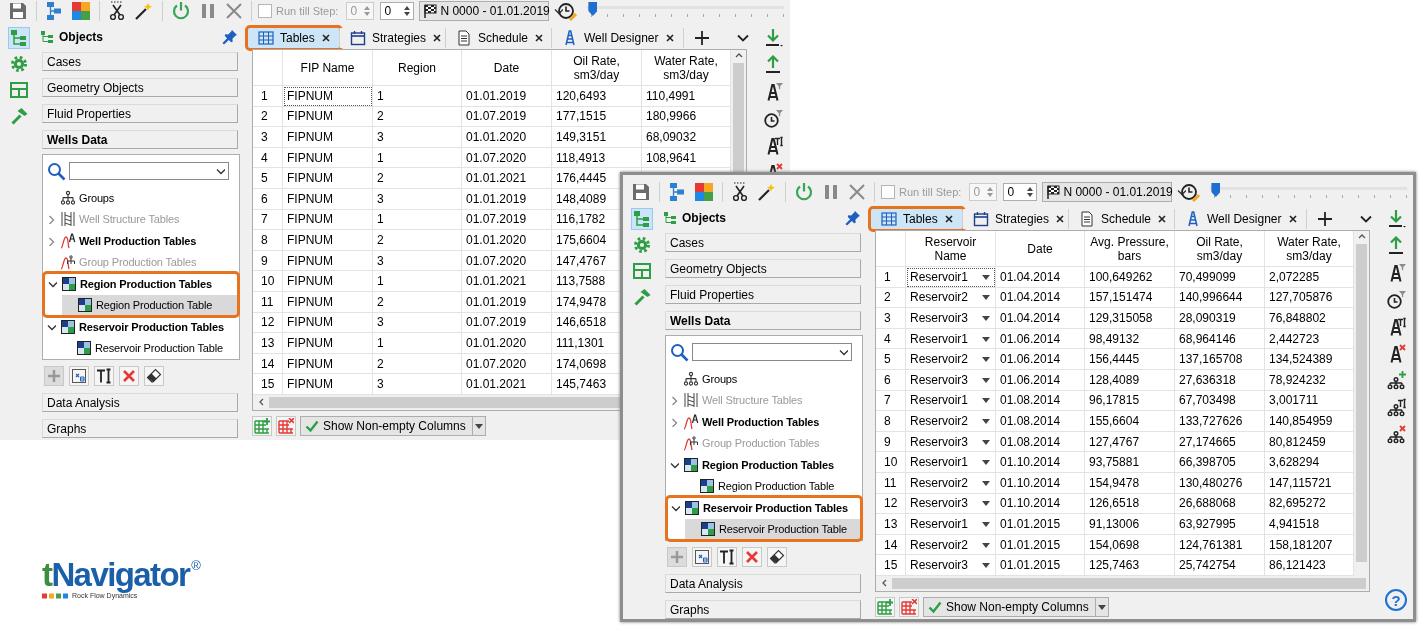 The width and height of the screenshot is (1422, 627). Describe the element at coordinates (307, 11) in the screenshot. I see `checkbox-label: Run till Step:` at that location.